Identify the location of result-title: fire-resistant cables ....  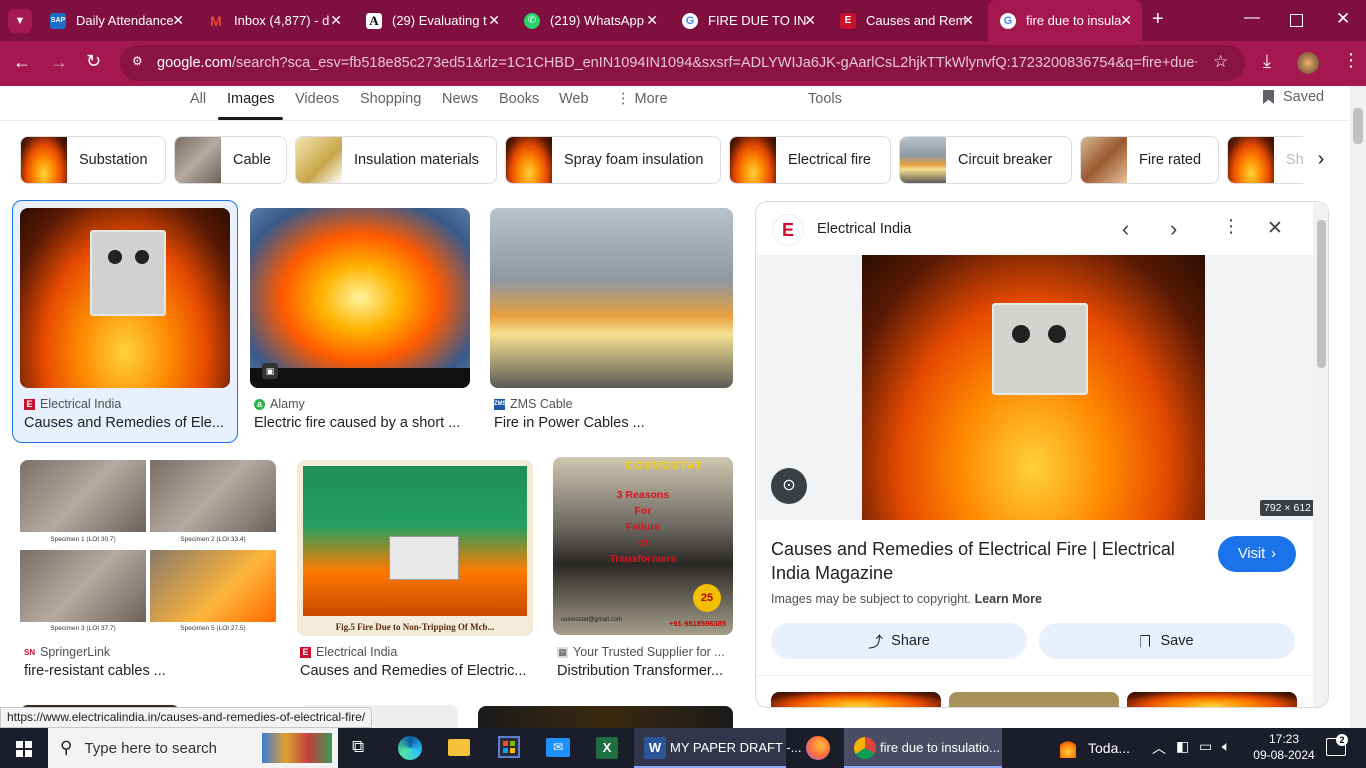
(149, 671).